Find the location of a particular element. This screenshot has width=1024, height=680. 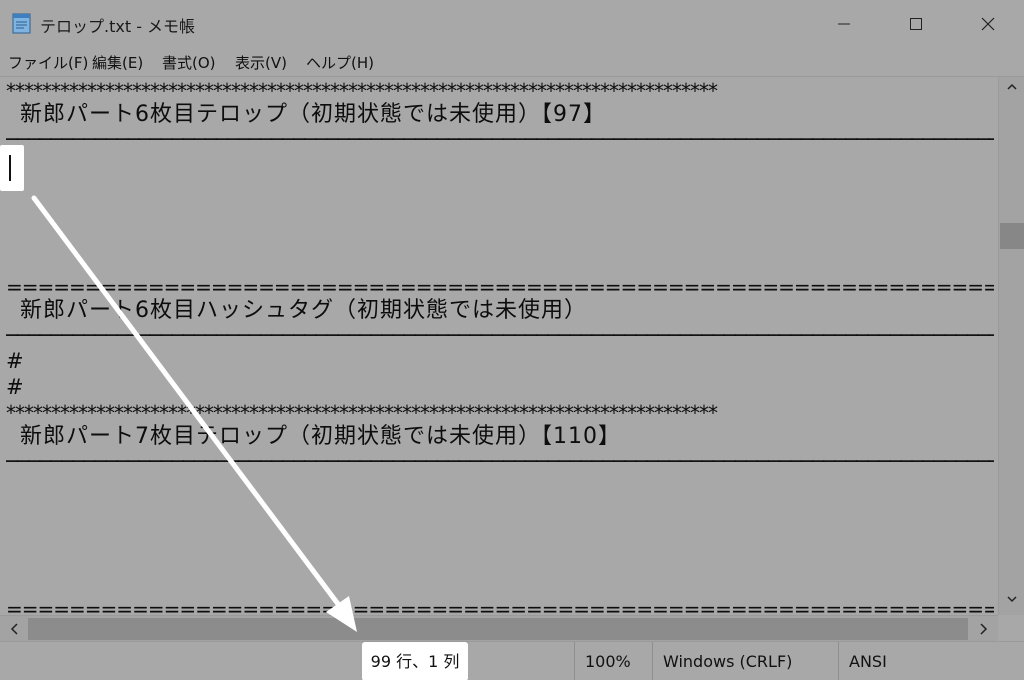

menu-format: 書式(O) is located at coordinates (189, 62).